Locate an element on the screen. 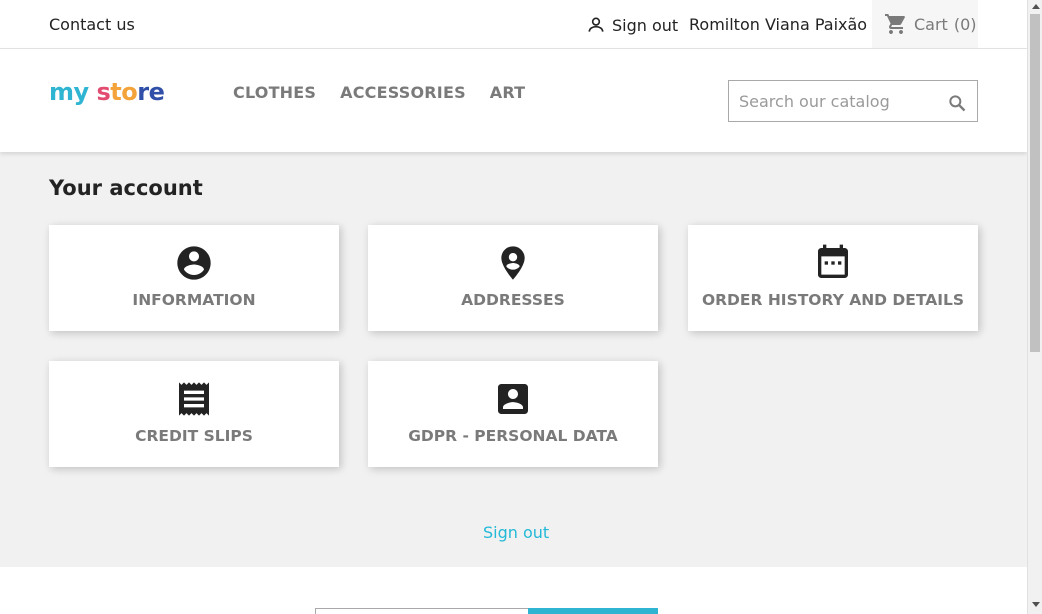 The height and width of the screenshot is (614, 1042). tile-label: ADDRESSES is located at coordinates (513, 300).